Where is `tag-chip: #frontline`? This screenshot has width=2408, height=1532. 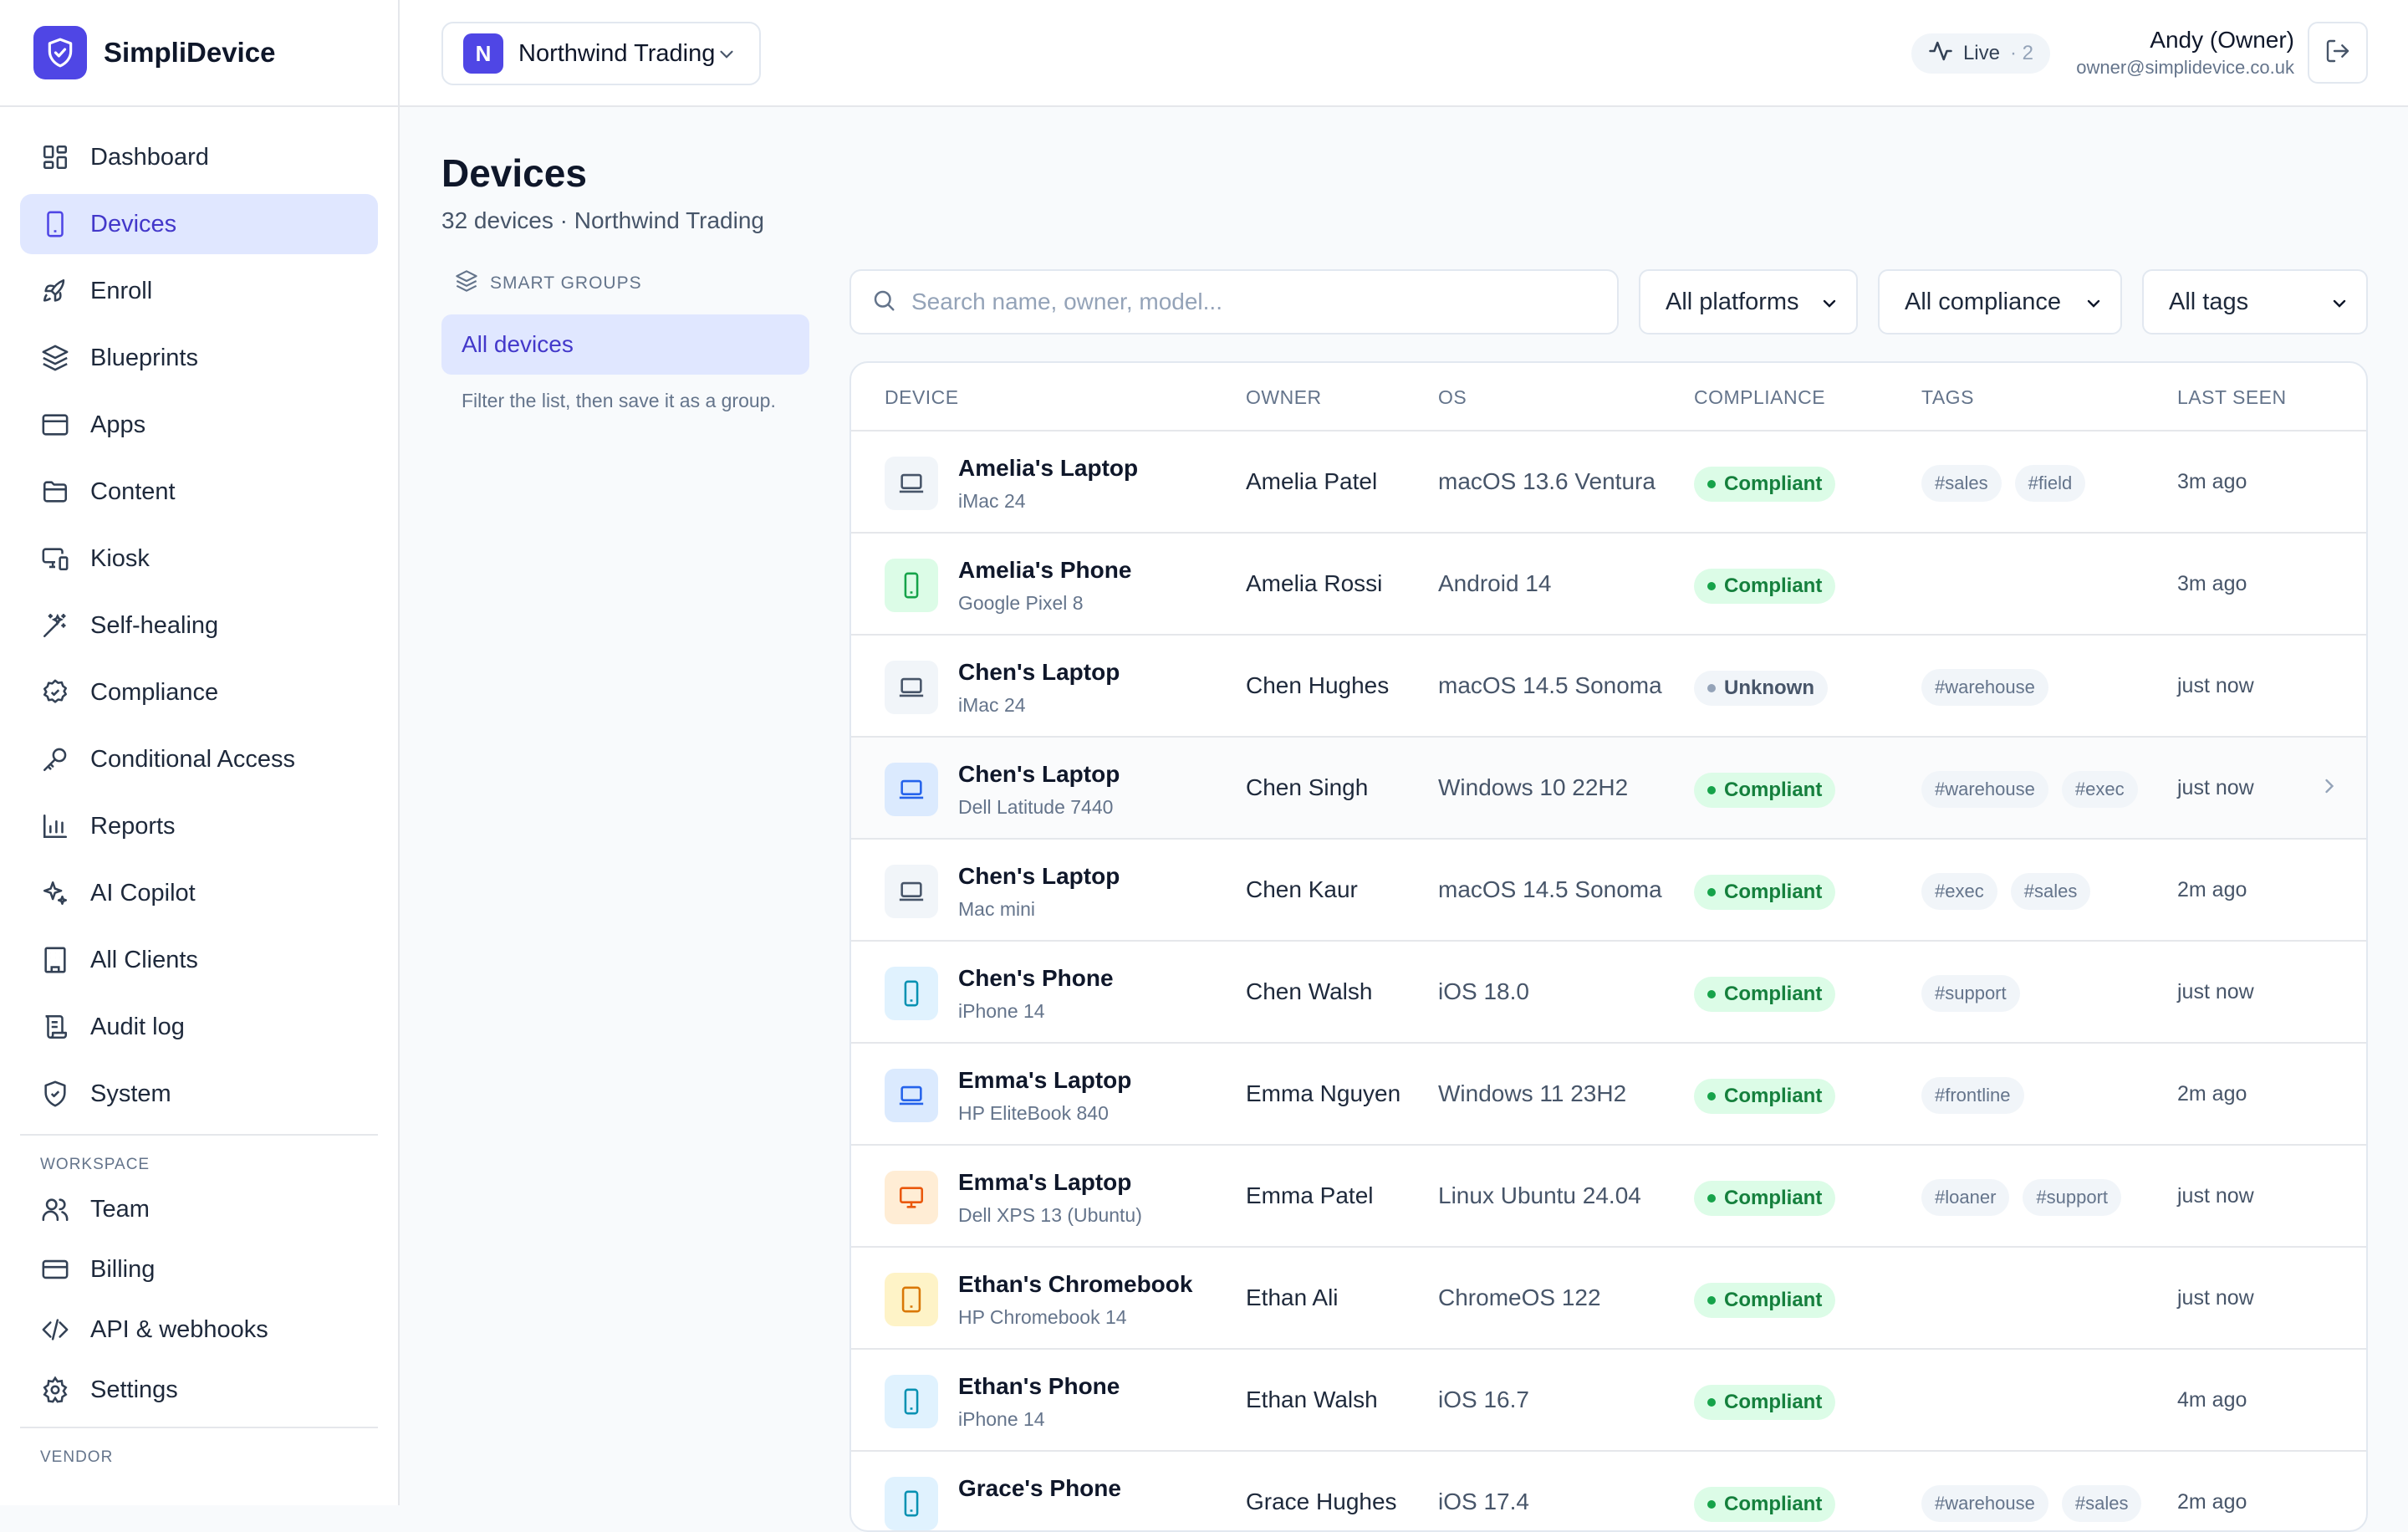
tag-chip: #frontline is located at coordinates (1973, 1095).